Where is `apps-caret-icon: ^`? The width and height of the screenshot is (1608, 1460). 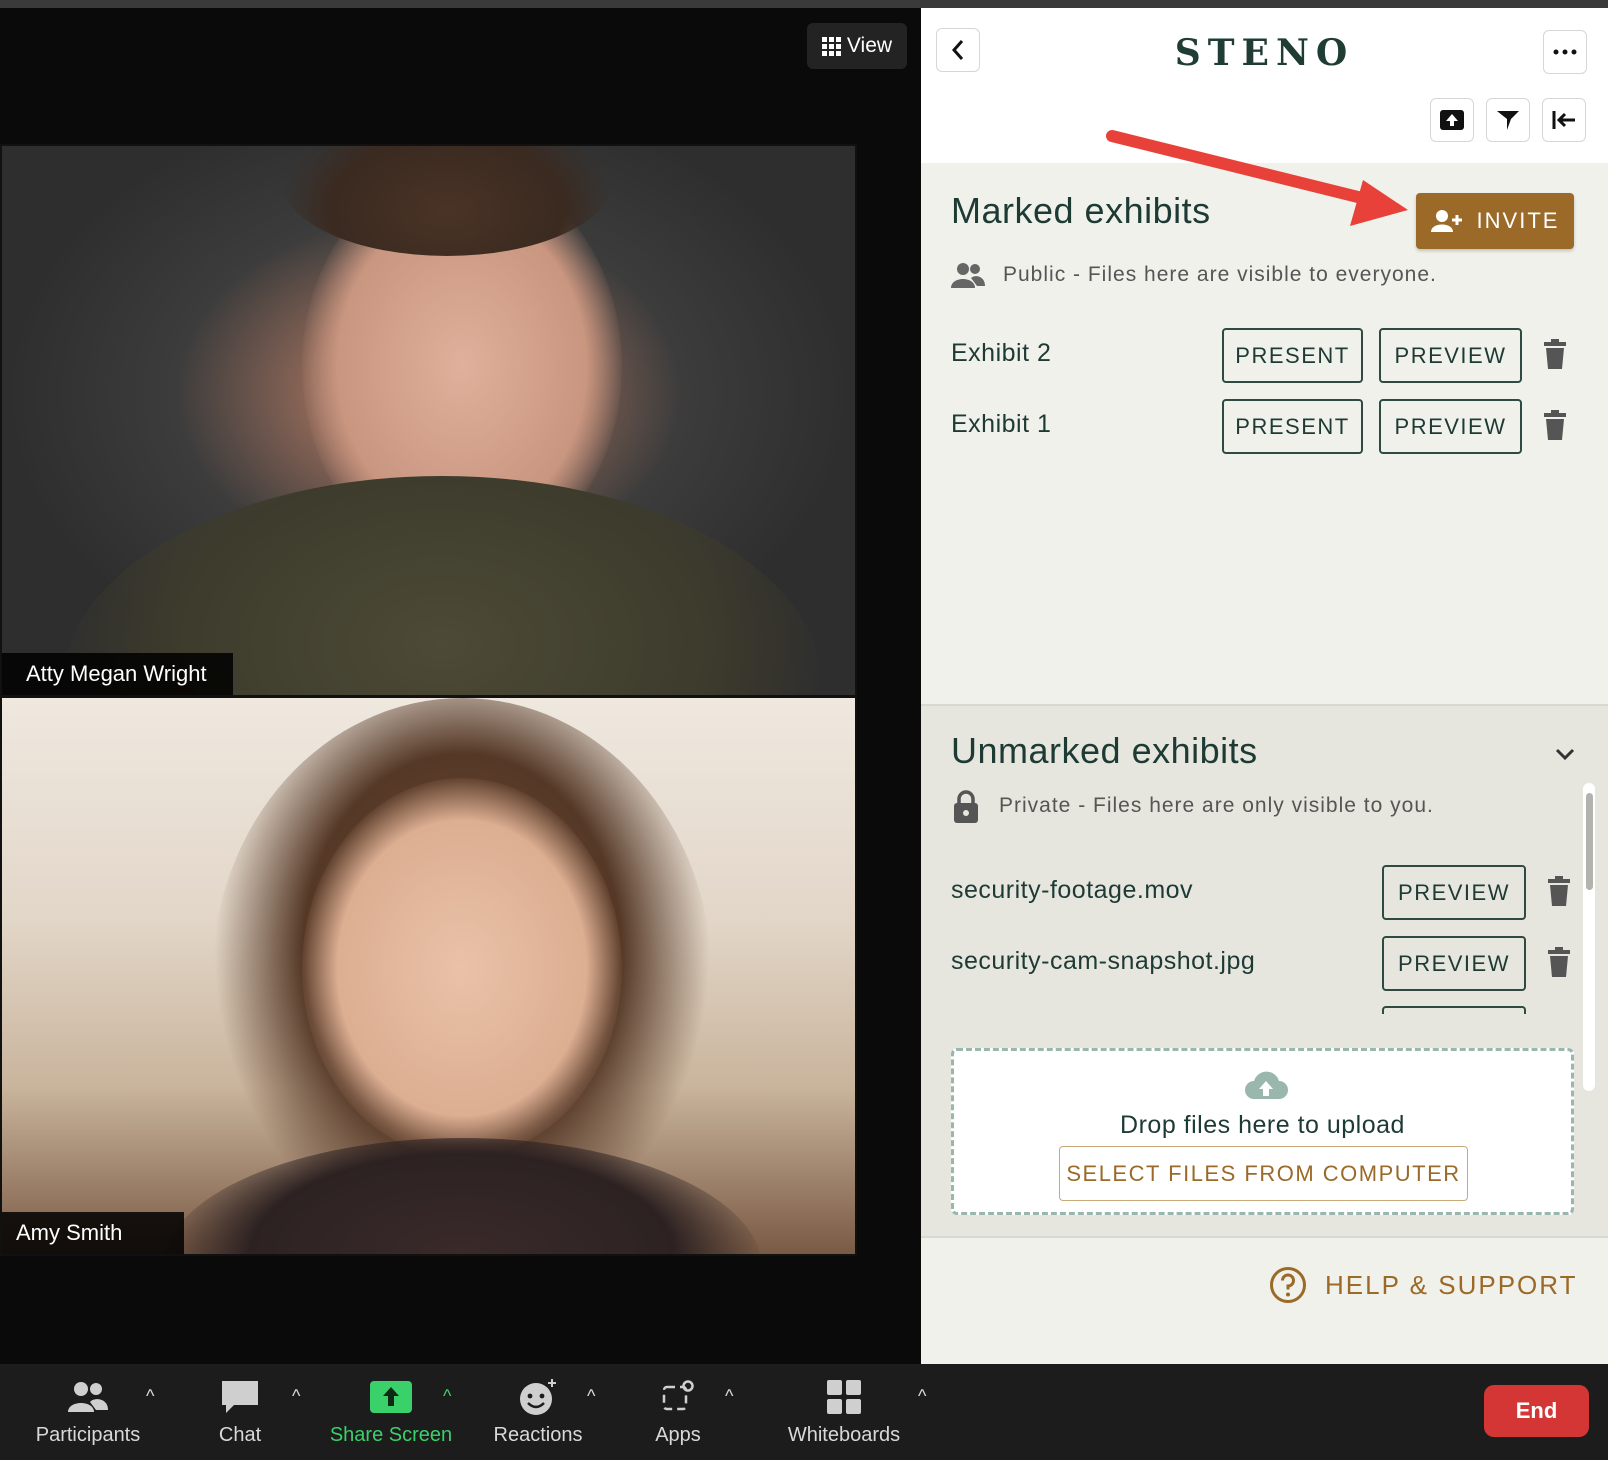 apps-caret-icon: ^ is located at coordinates (729, 1396).